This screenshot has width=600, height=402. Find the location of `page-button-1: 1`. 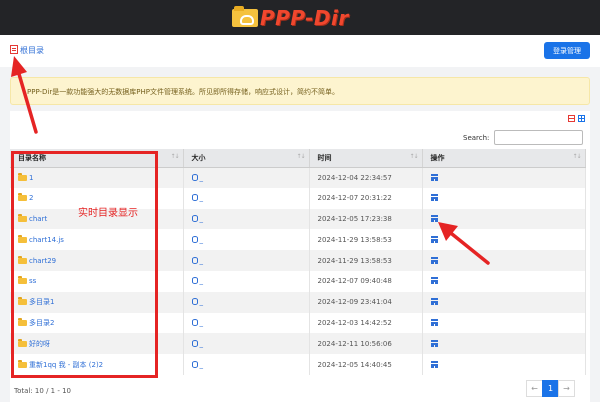

page-button-1: 1 is located at coordinates (550, 388).